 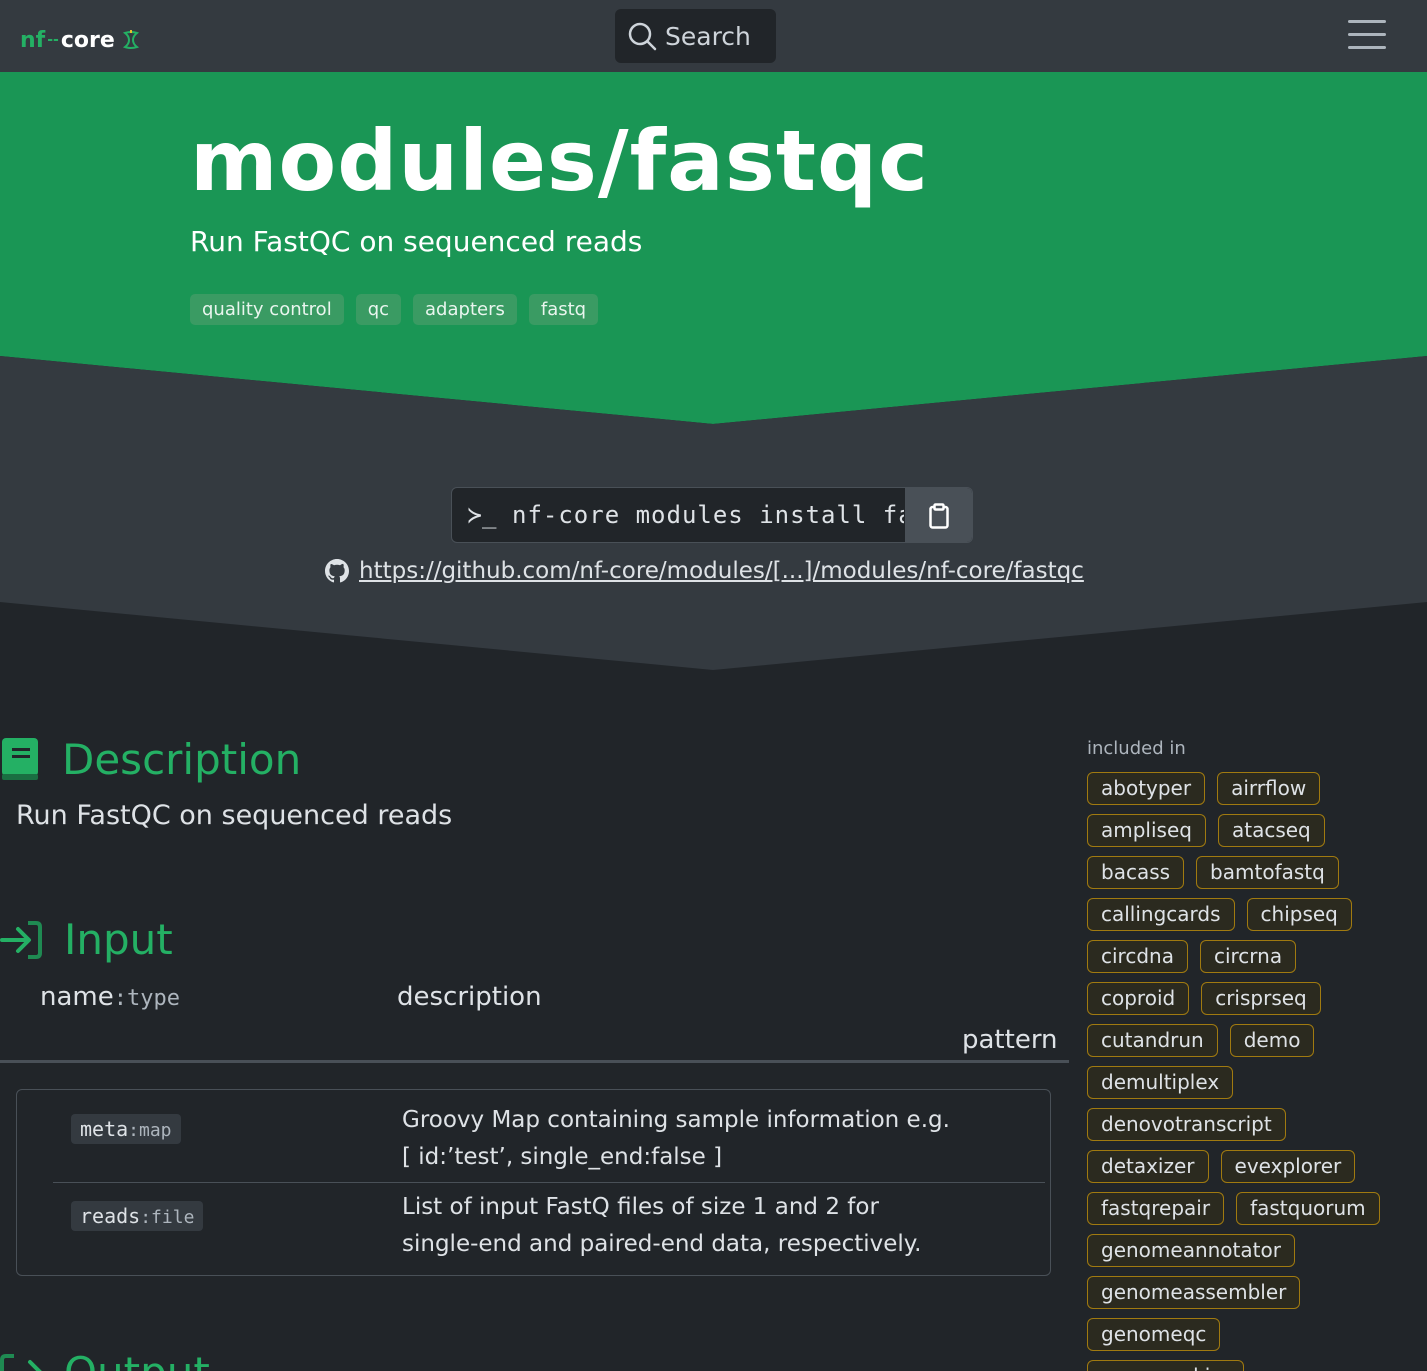 What do you see at coordinates (337, 571) in the screenshot?
I see `github-icon` at bounding box center [337, 571].